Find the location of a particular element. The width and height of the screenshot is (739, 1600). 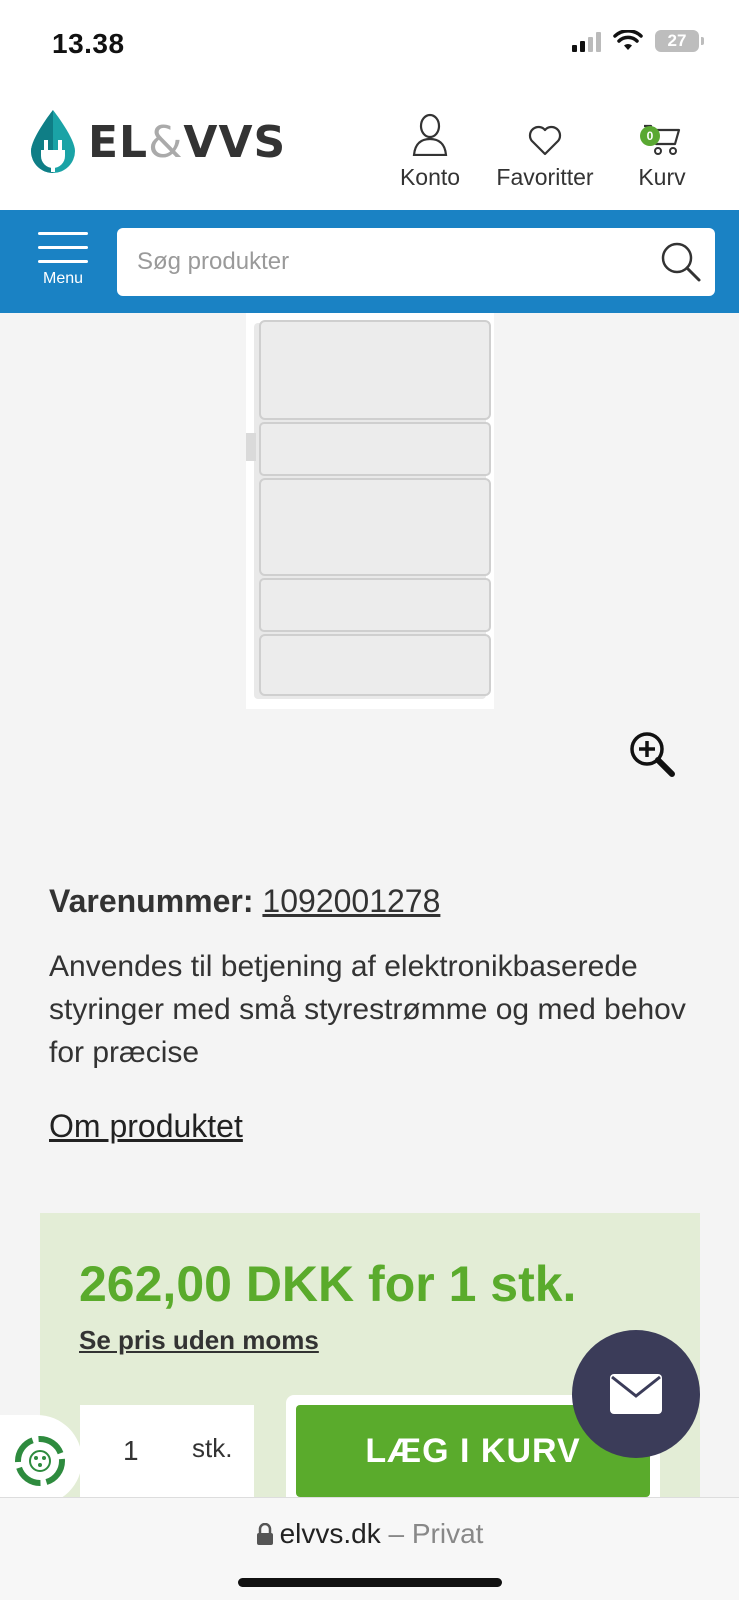

site-logo: EL&VVS is located at coordinates (157, 142).